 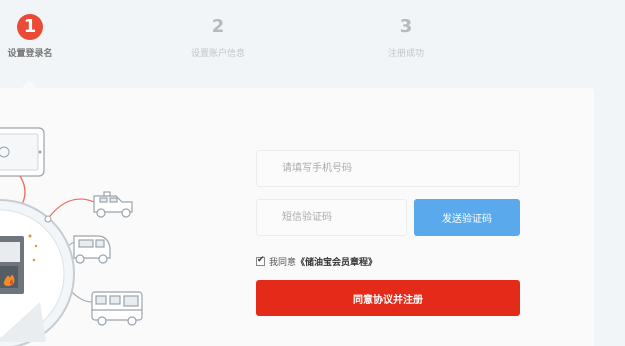 I want to click on agreement-row: ✔ 我同意 《储油宝会员章程》, so click(x=316, y=261).